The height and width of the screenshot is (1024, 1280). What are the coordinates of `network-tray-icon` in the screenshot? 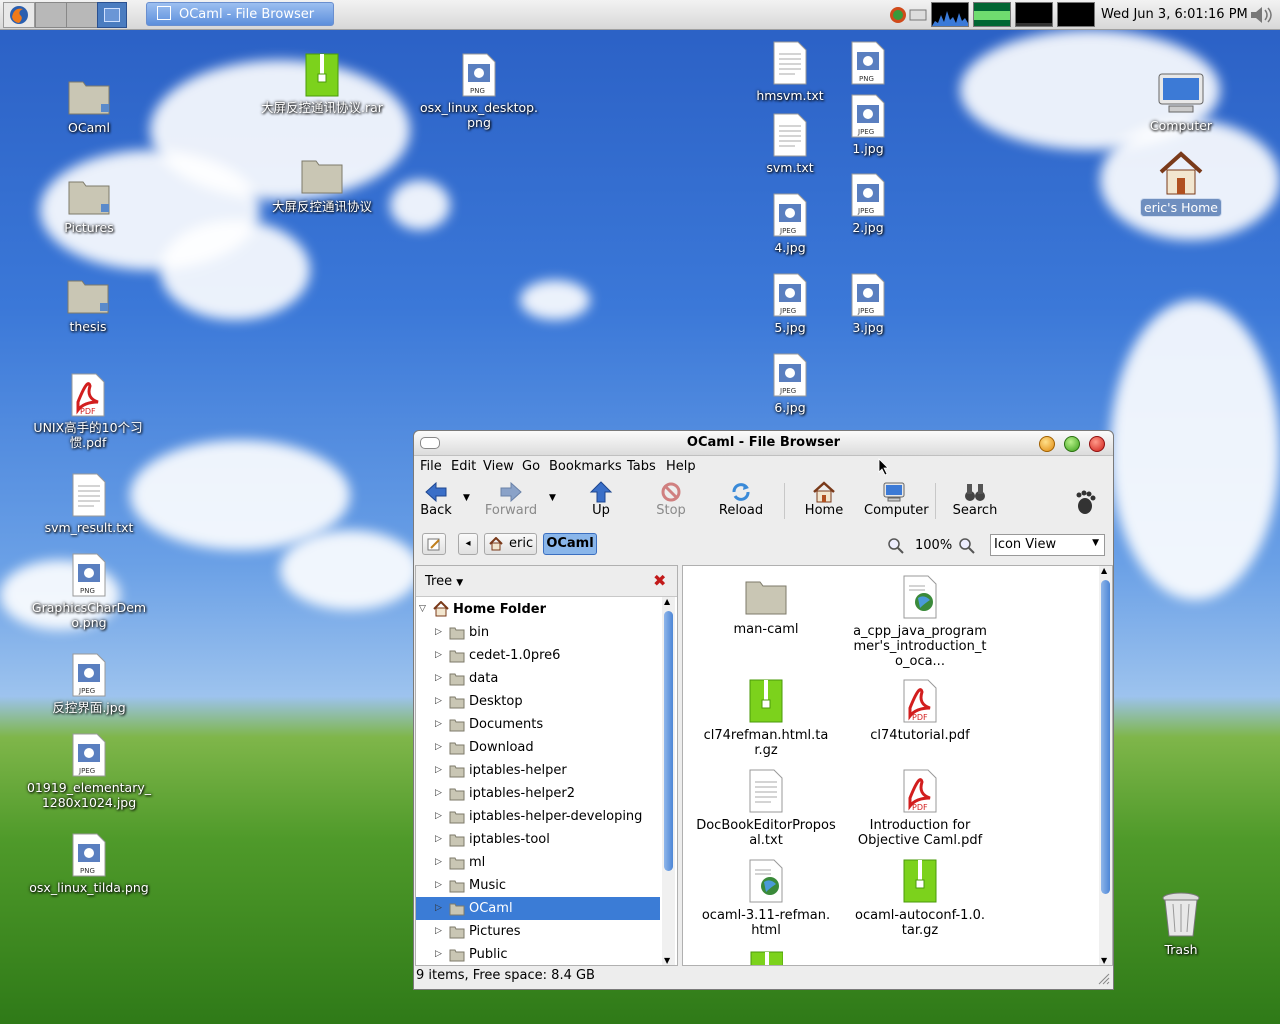 It's located at (908, 15).